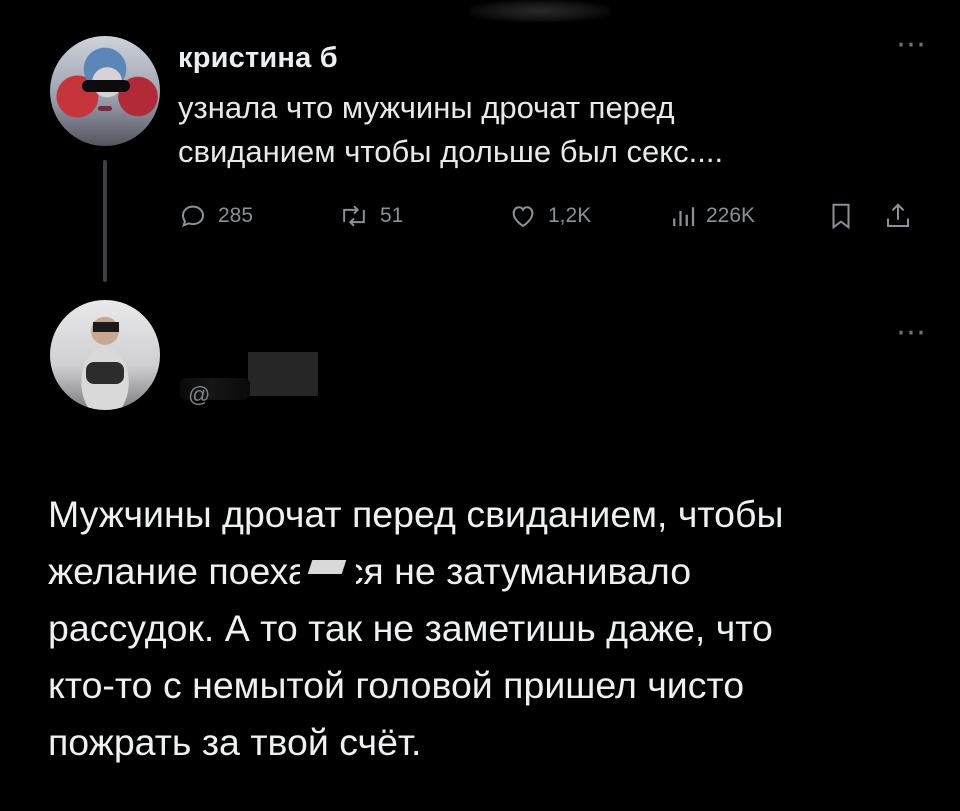  I want to click on share-button, so click(898, 216).